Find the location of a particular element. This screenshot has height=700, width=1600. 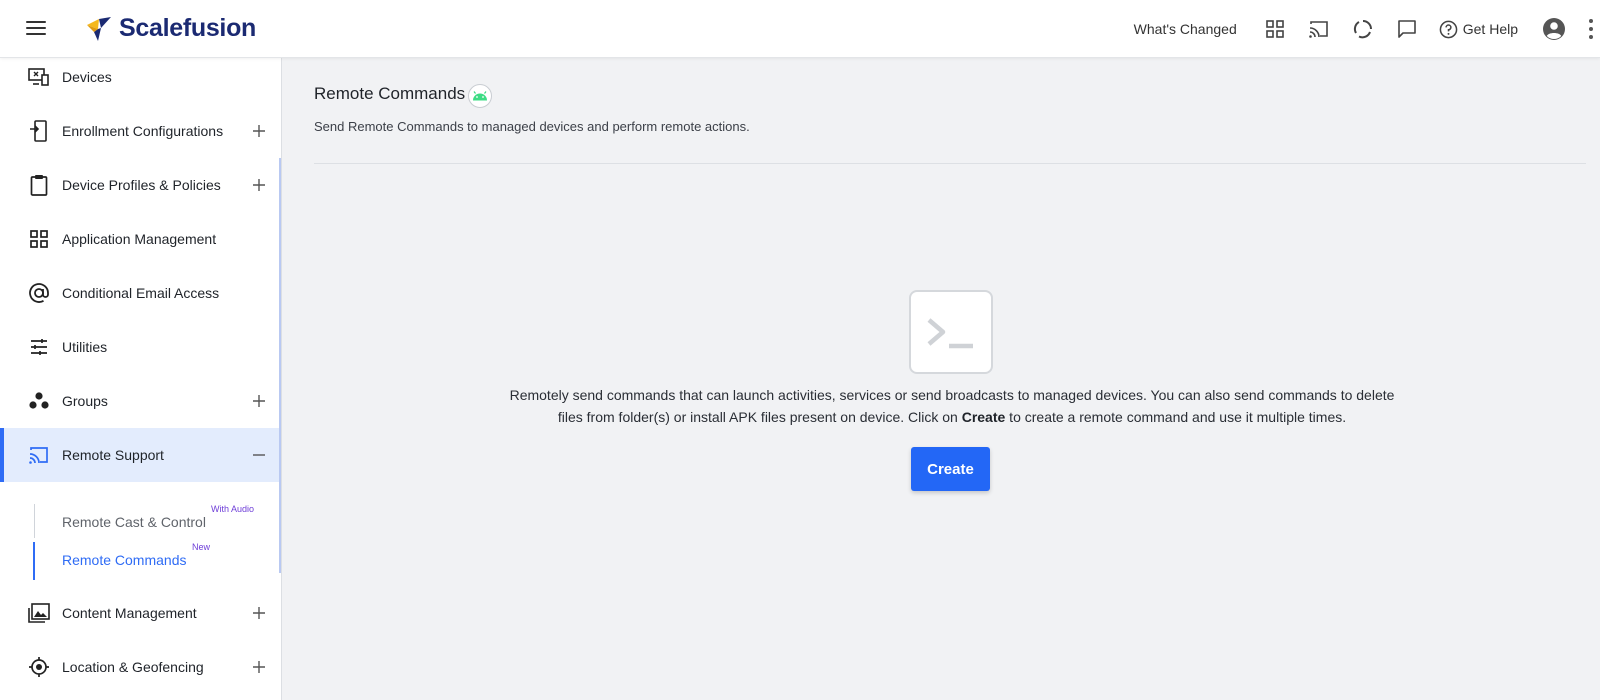

sidebar-item-label: Location & Geofencing is located at coordinates (133, 667).